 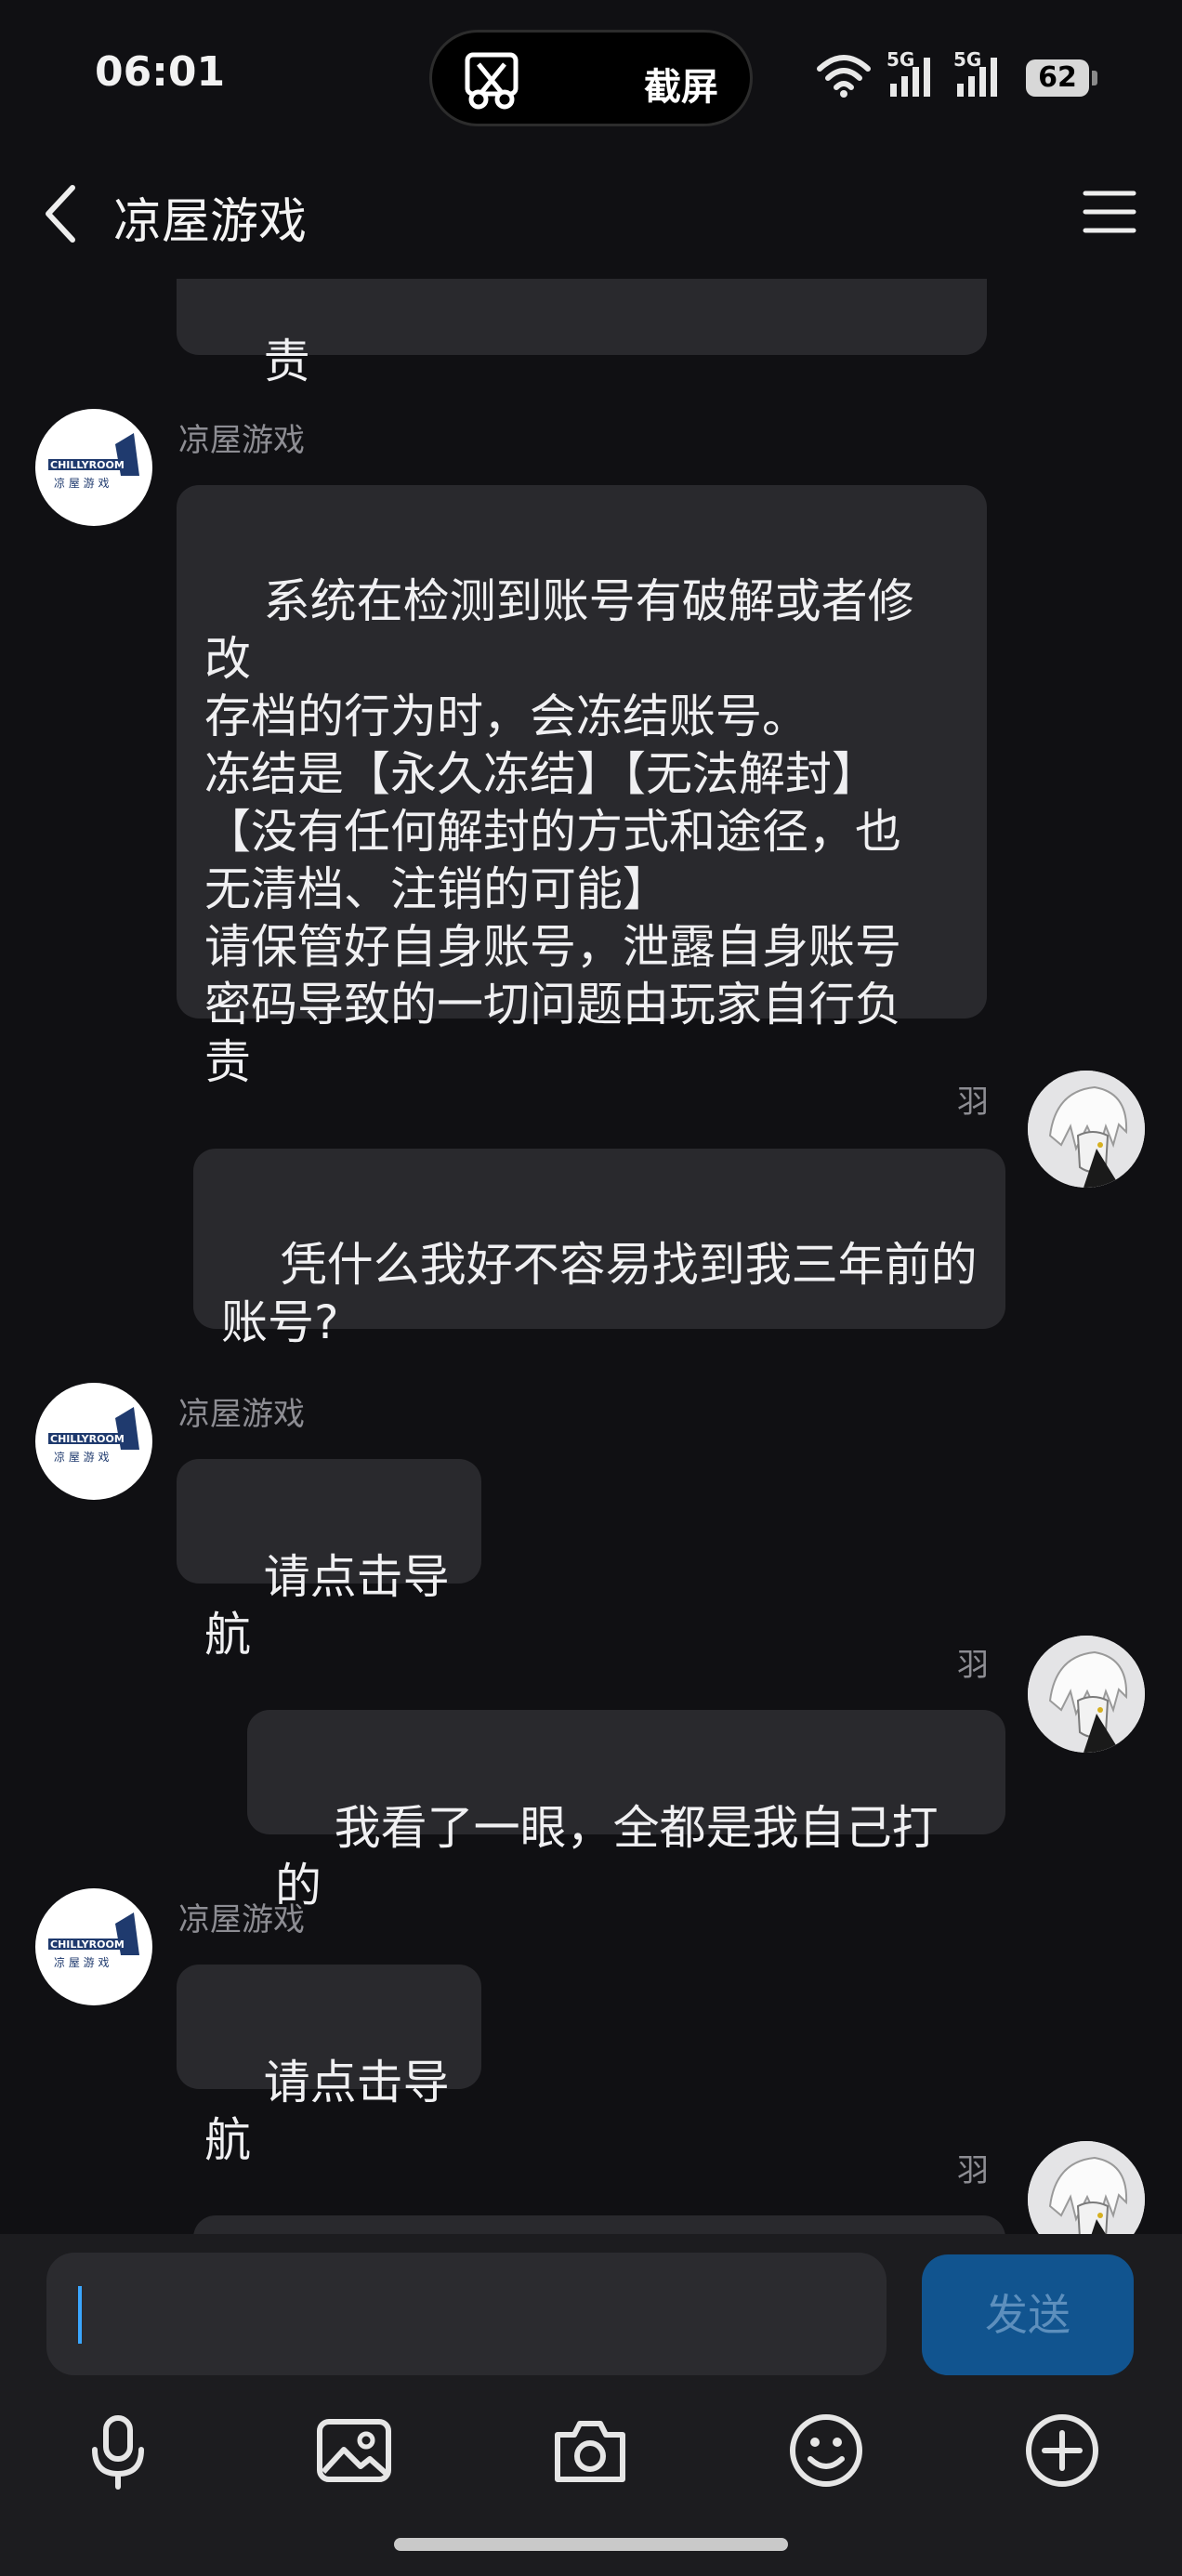 What do you see at coordinates (599, 1293) in the screenshot?
I see `message-text: 凭什么我好不容易找到我三年前的 账号?` at bounding box center [599, 1293].